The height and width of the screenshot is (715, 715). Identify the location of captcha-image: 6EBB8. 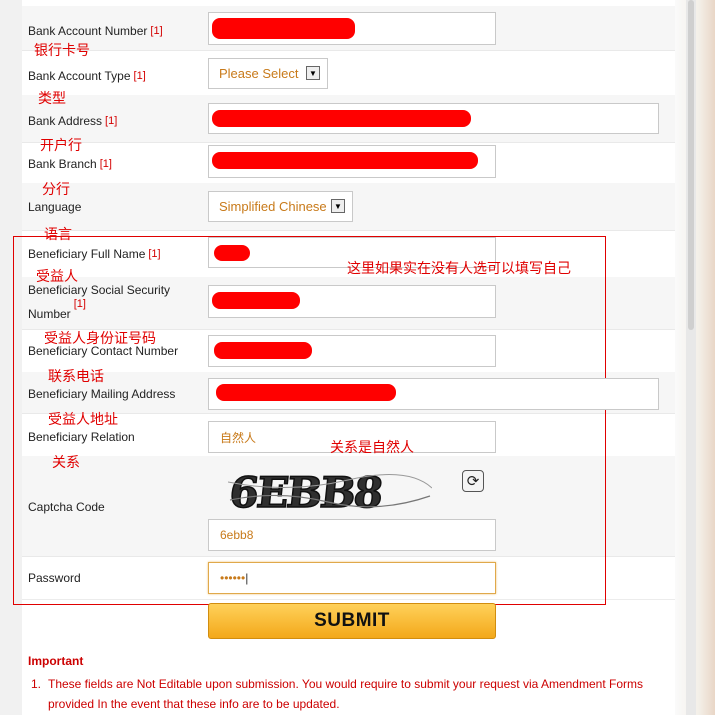
(330, 492).